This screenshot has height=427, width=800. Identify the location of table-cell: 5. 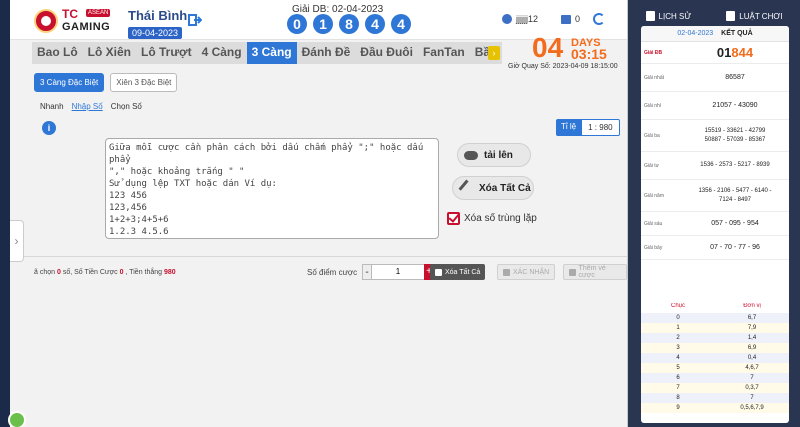
(678, 368).